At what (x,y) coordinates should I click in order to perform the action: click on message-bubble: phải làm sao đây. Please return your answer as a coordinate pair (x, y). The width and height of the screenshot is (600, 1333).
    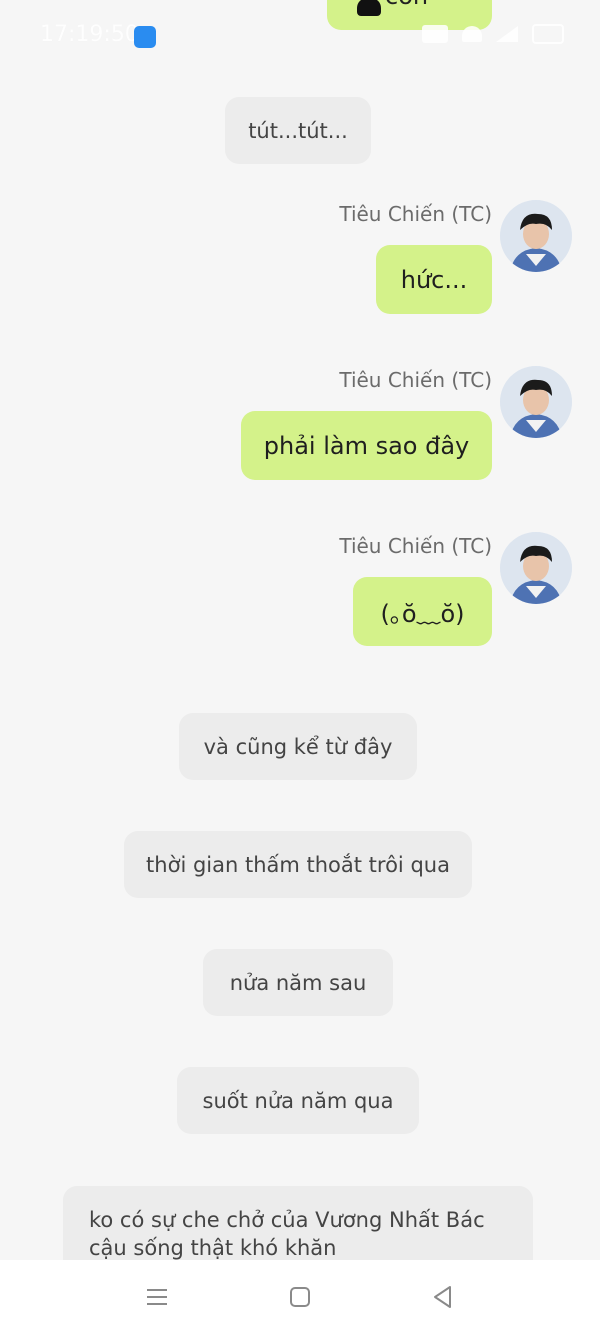
    Looking at the image, I should click on (366, 445).